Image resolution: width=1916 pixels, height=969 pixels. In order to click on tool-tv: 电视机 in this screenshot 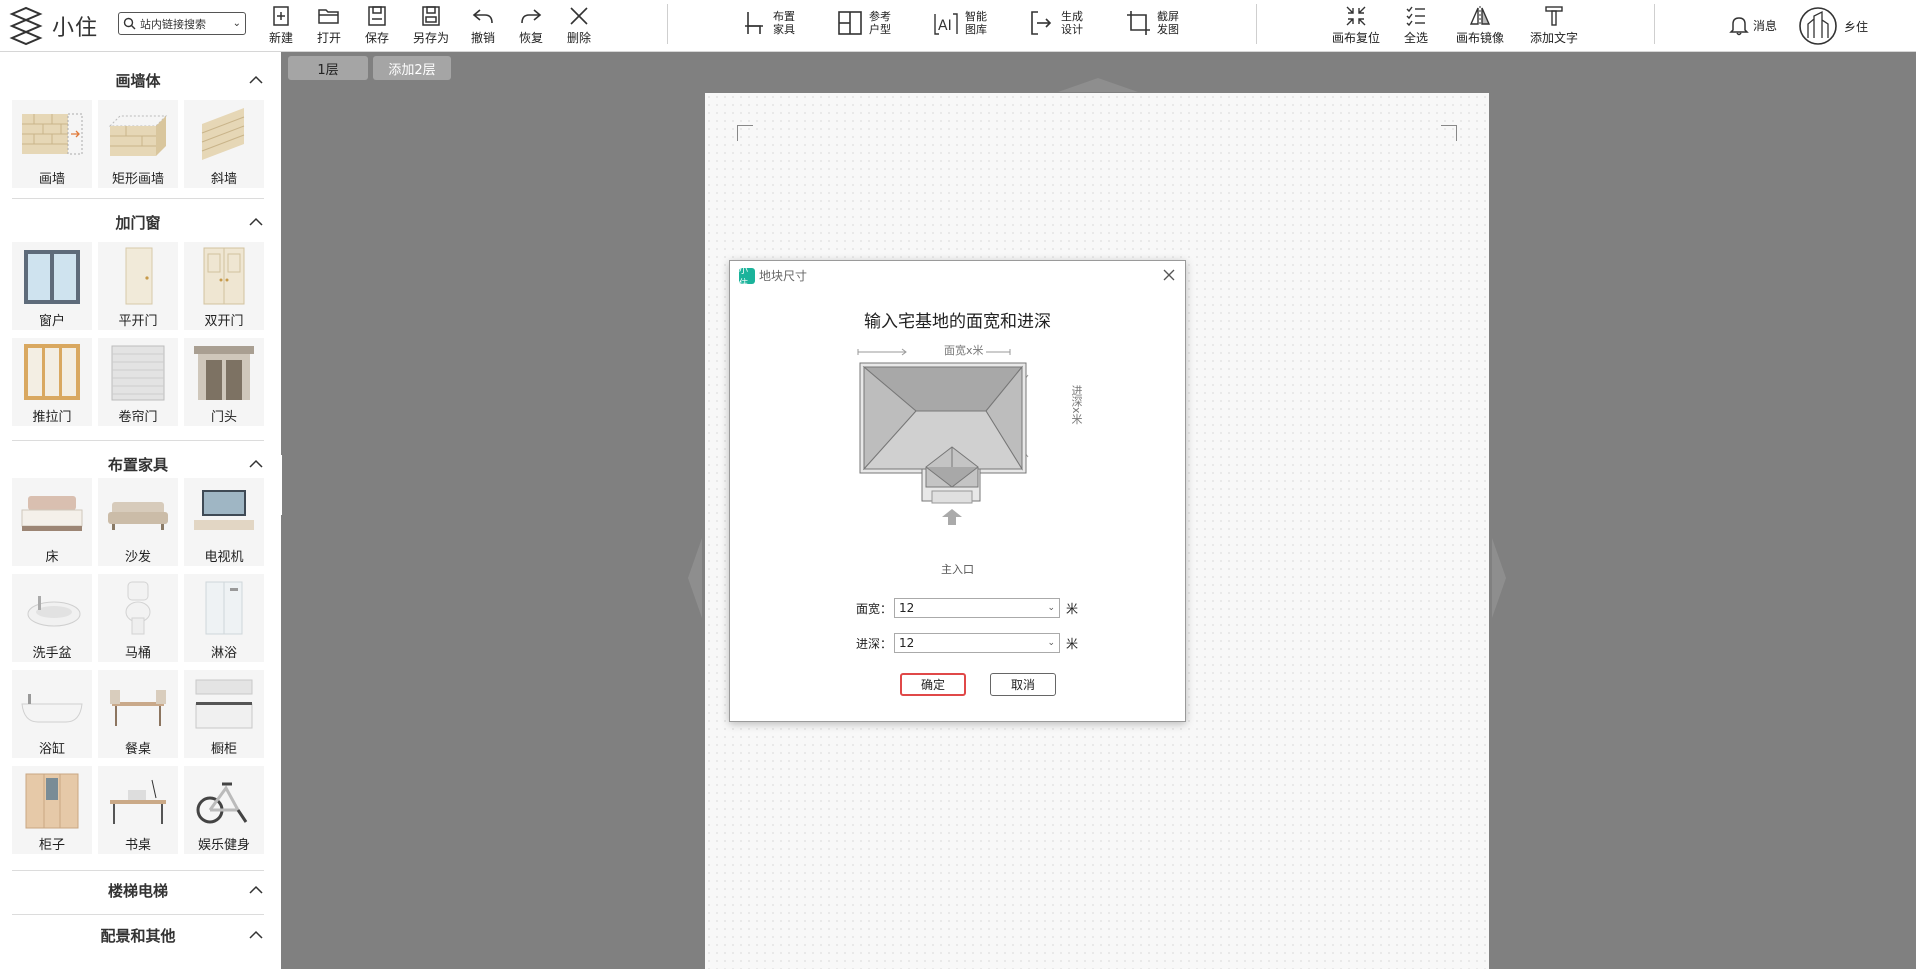, I will do `click(224, 522)`.